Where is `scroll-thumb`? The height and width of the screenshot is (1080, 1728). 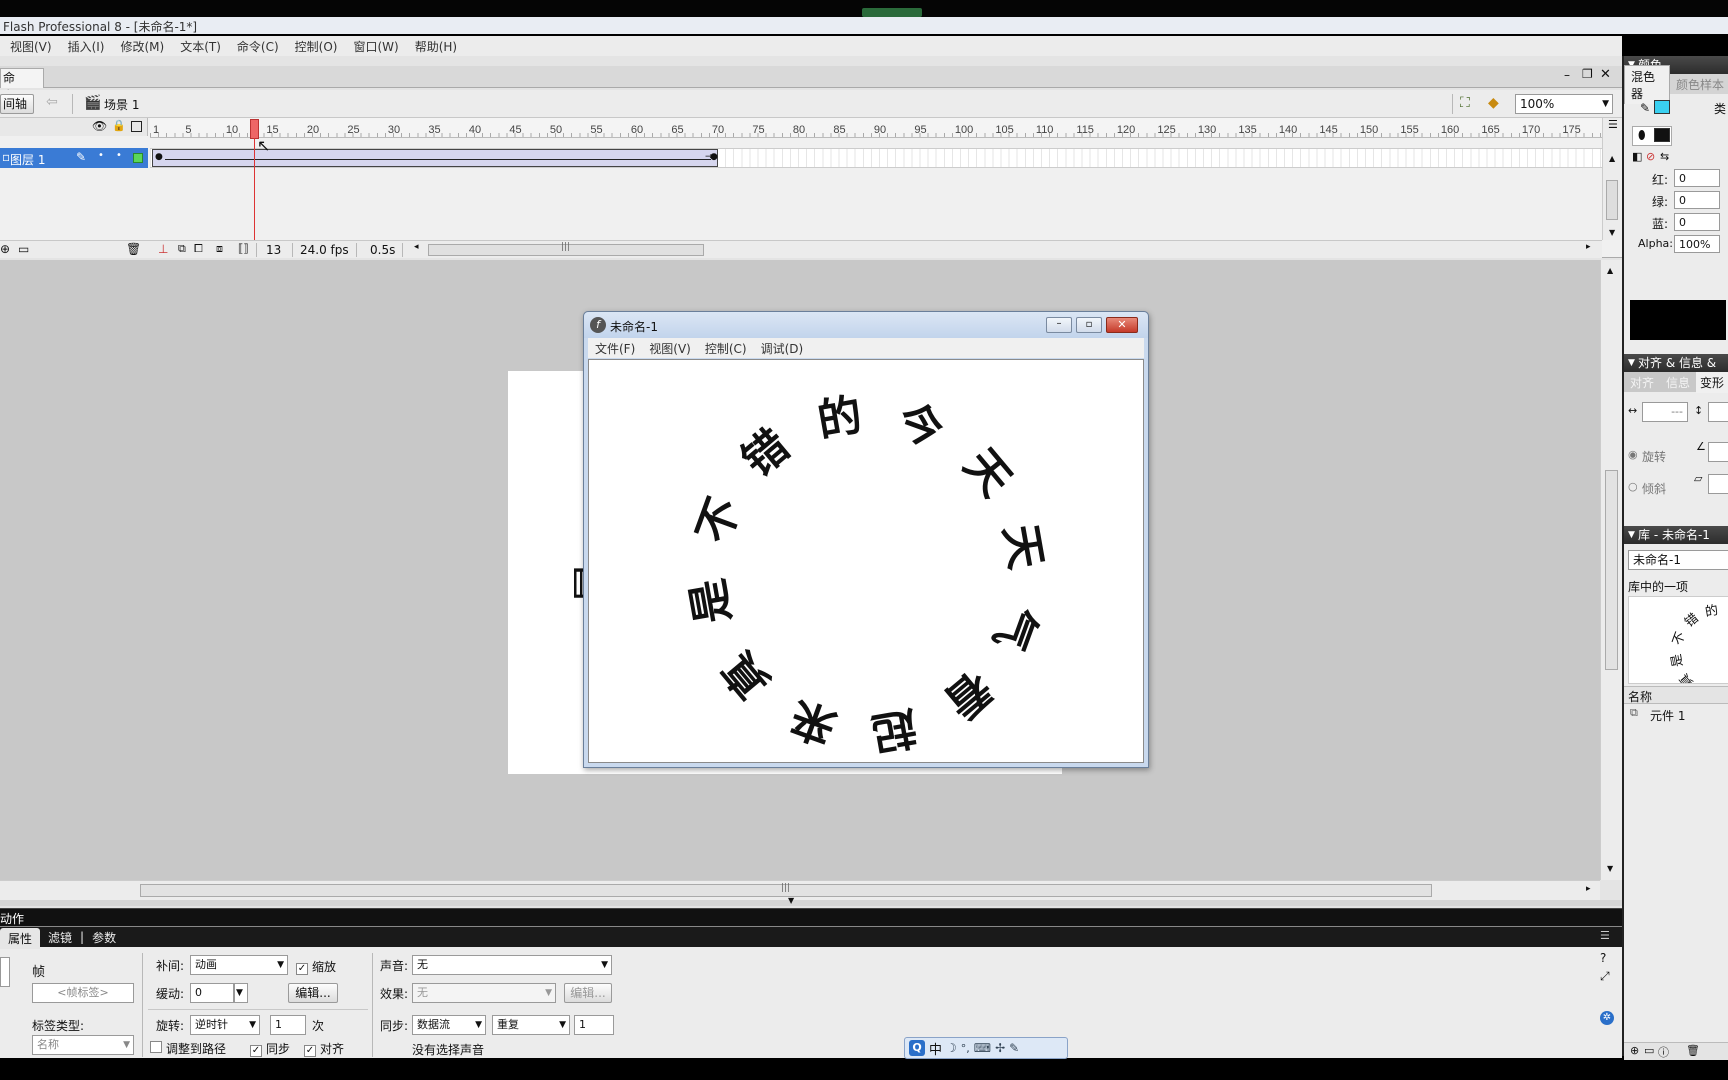 scroll-thumb is located at coordinates (1612, 200).